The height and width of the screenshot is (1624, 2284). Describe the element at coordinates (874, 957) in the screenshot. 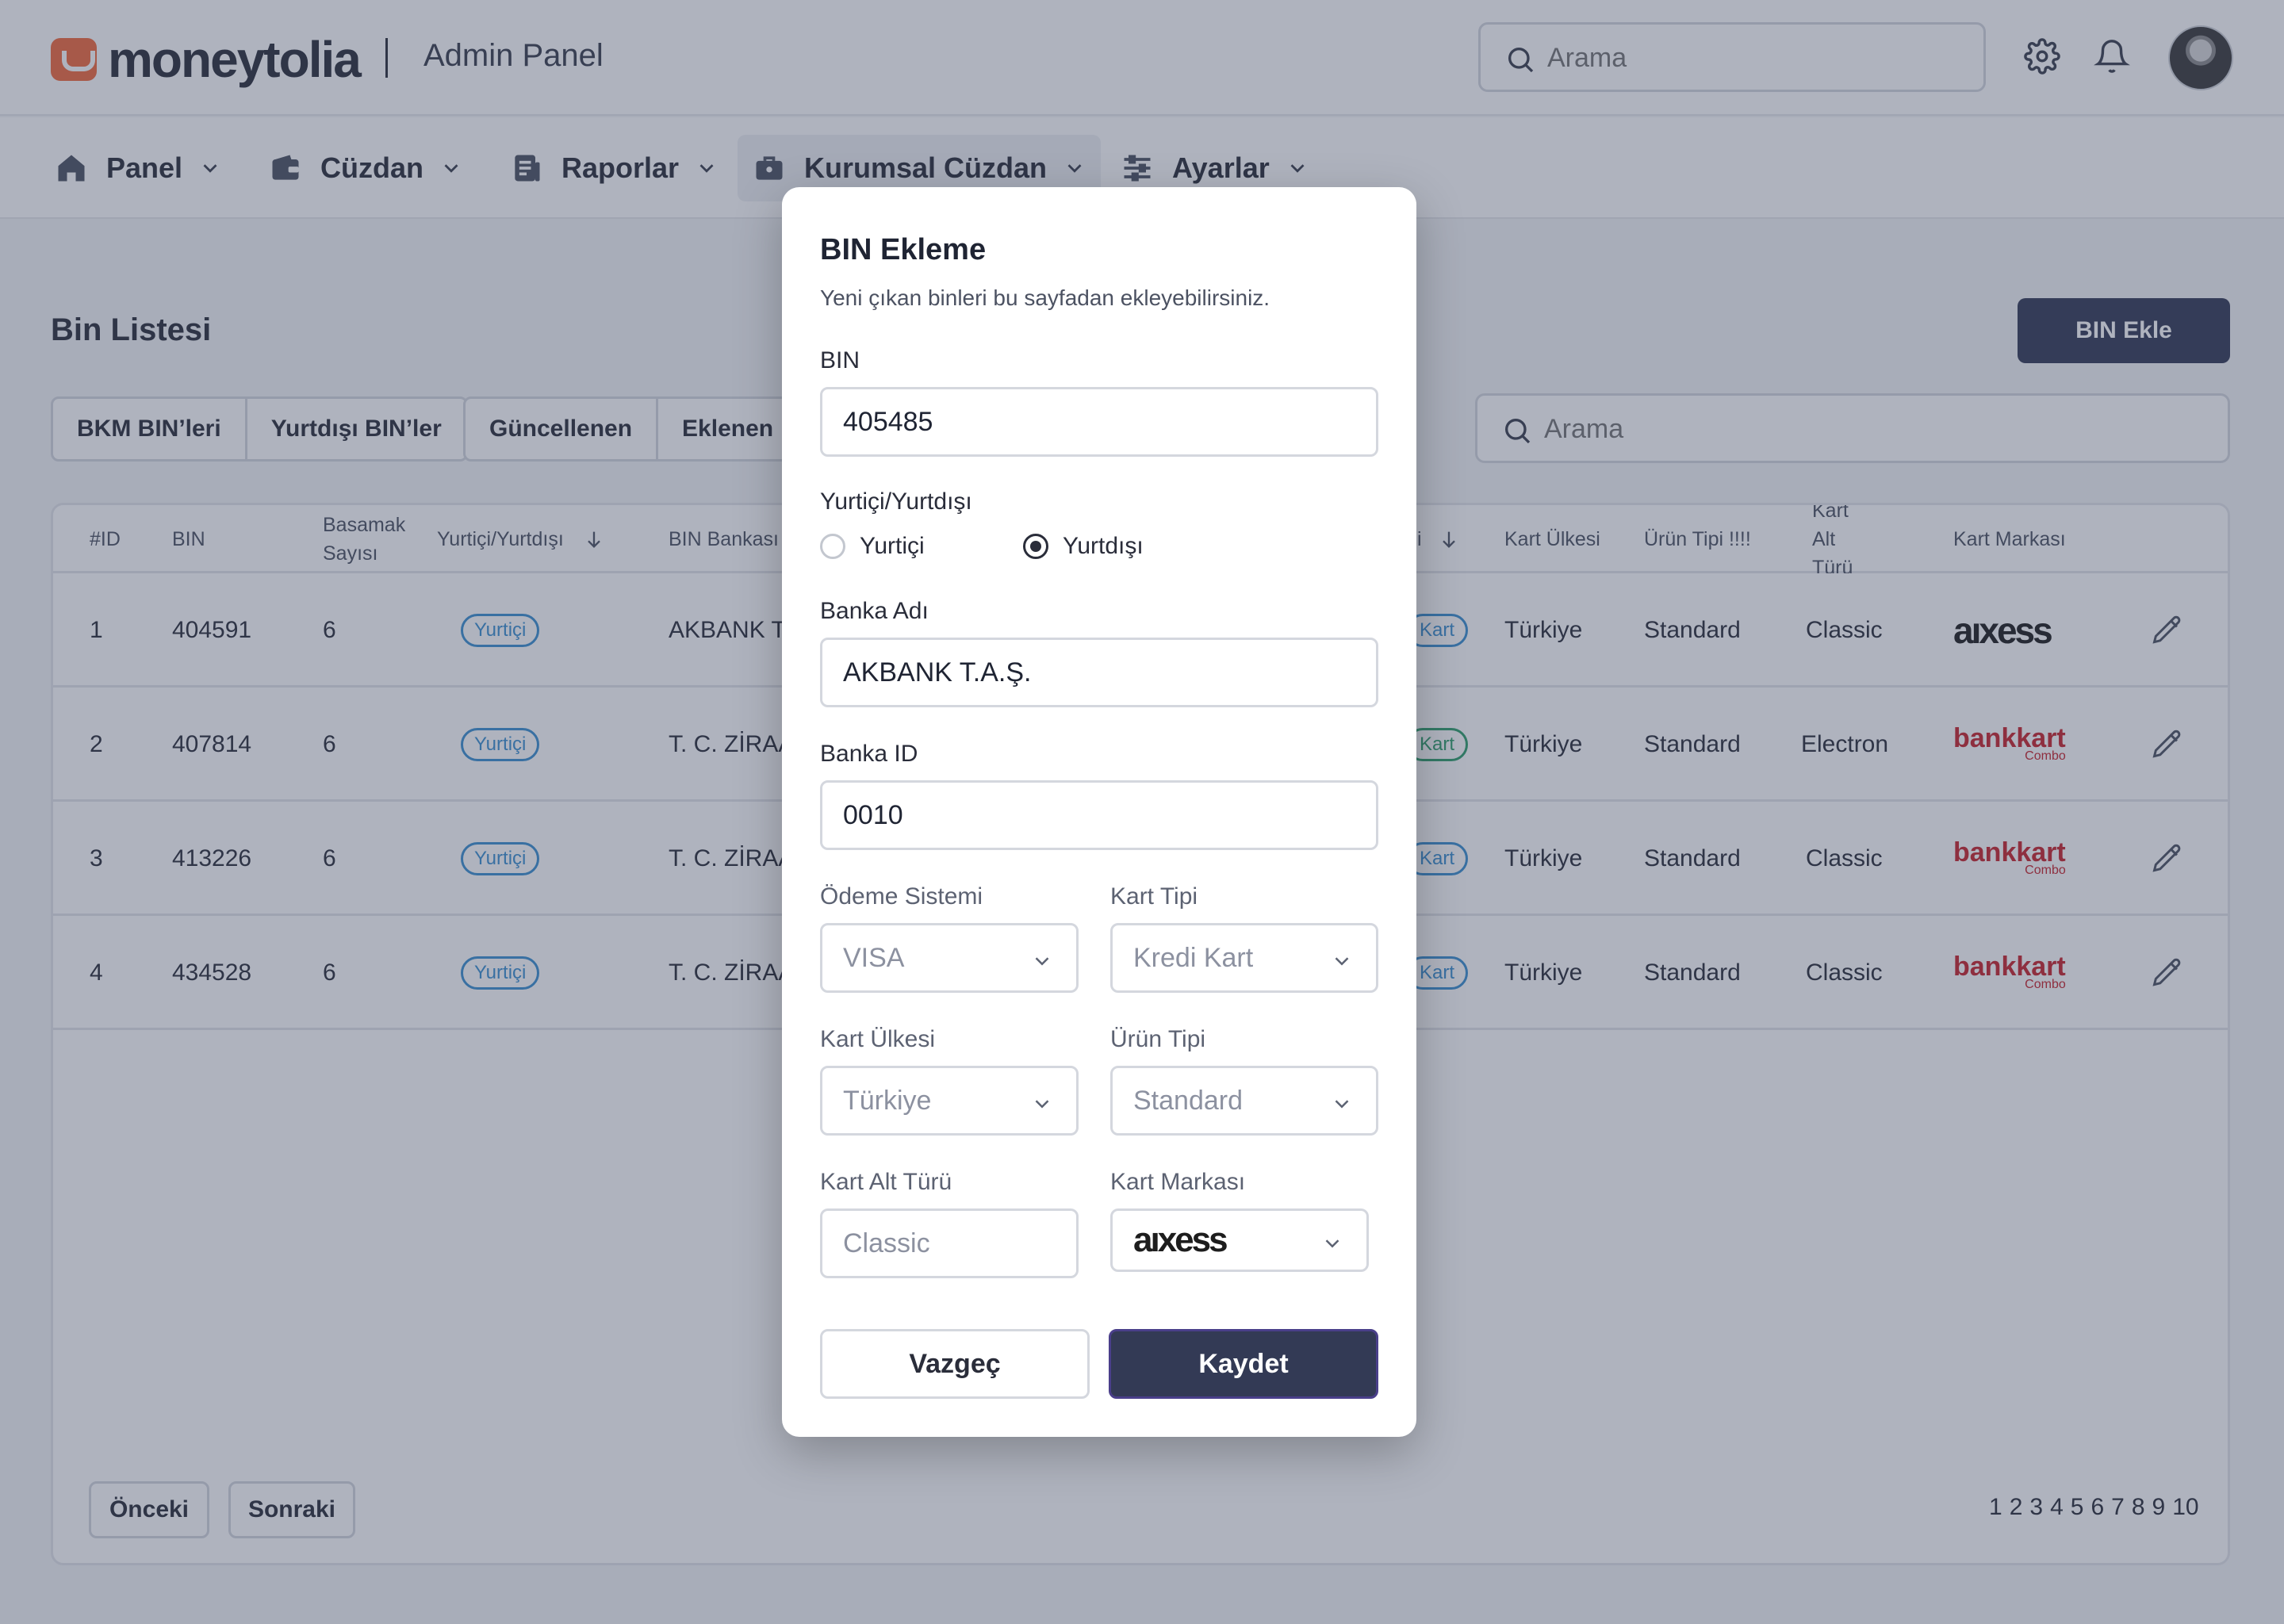

I see `payment-system-value: VISA` at that location.